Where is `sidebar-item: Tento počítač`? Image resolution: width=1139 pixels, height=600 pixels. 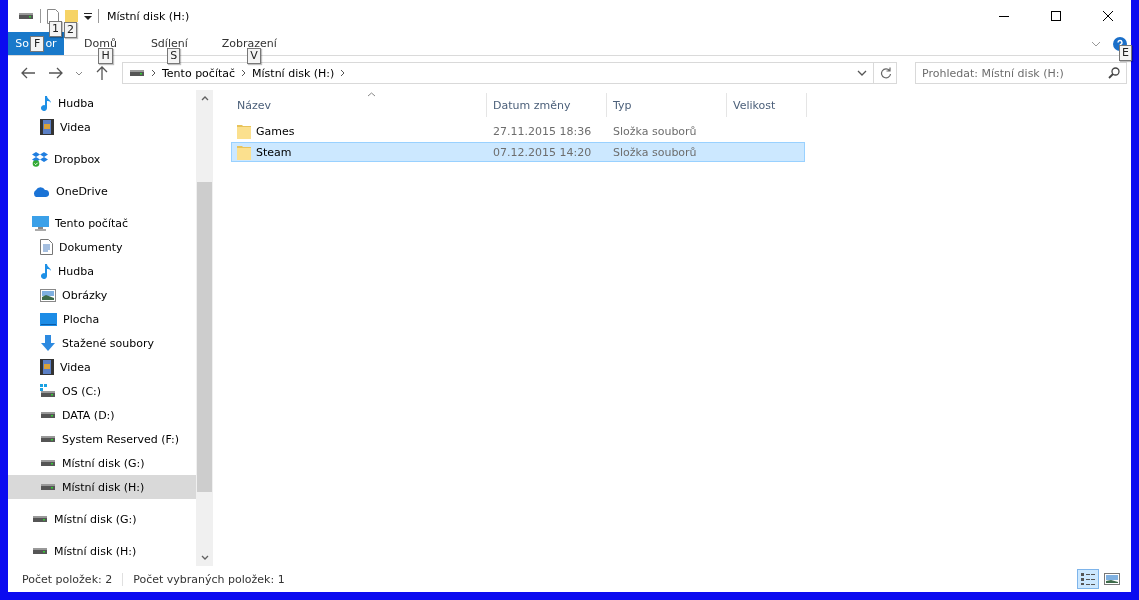
sidebar-item: Tento počítač is located at coordinates (102, 223).